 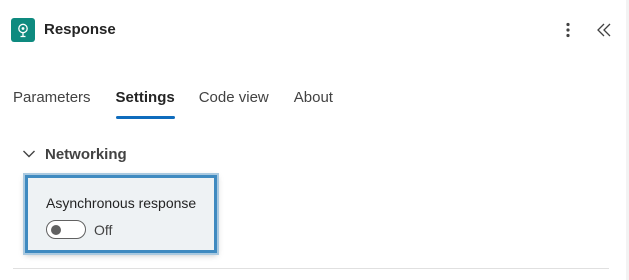 I want to click on toggle-knob, so click(x=56, y=230).